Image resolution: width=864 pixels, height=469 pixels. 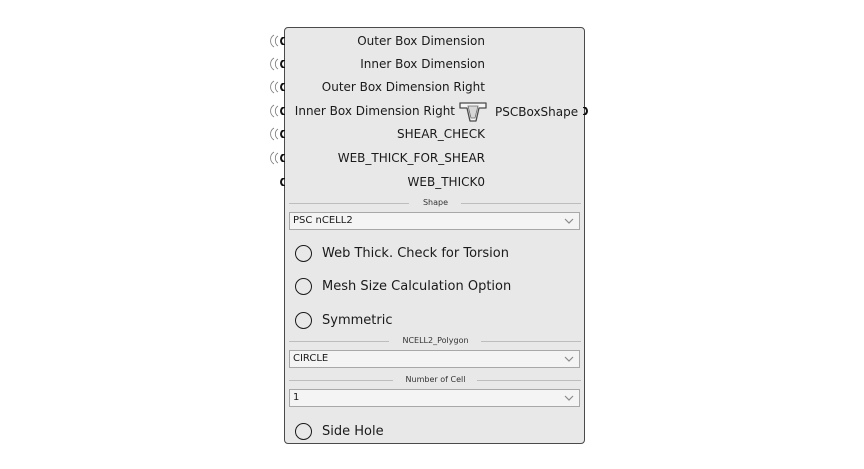 I want to click on input-label: Inner Box Dimension, so click(x=422, y=64).